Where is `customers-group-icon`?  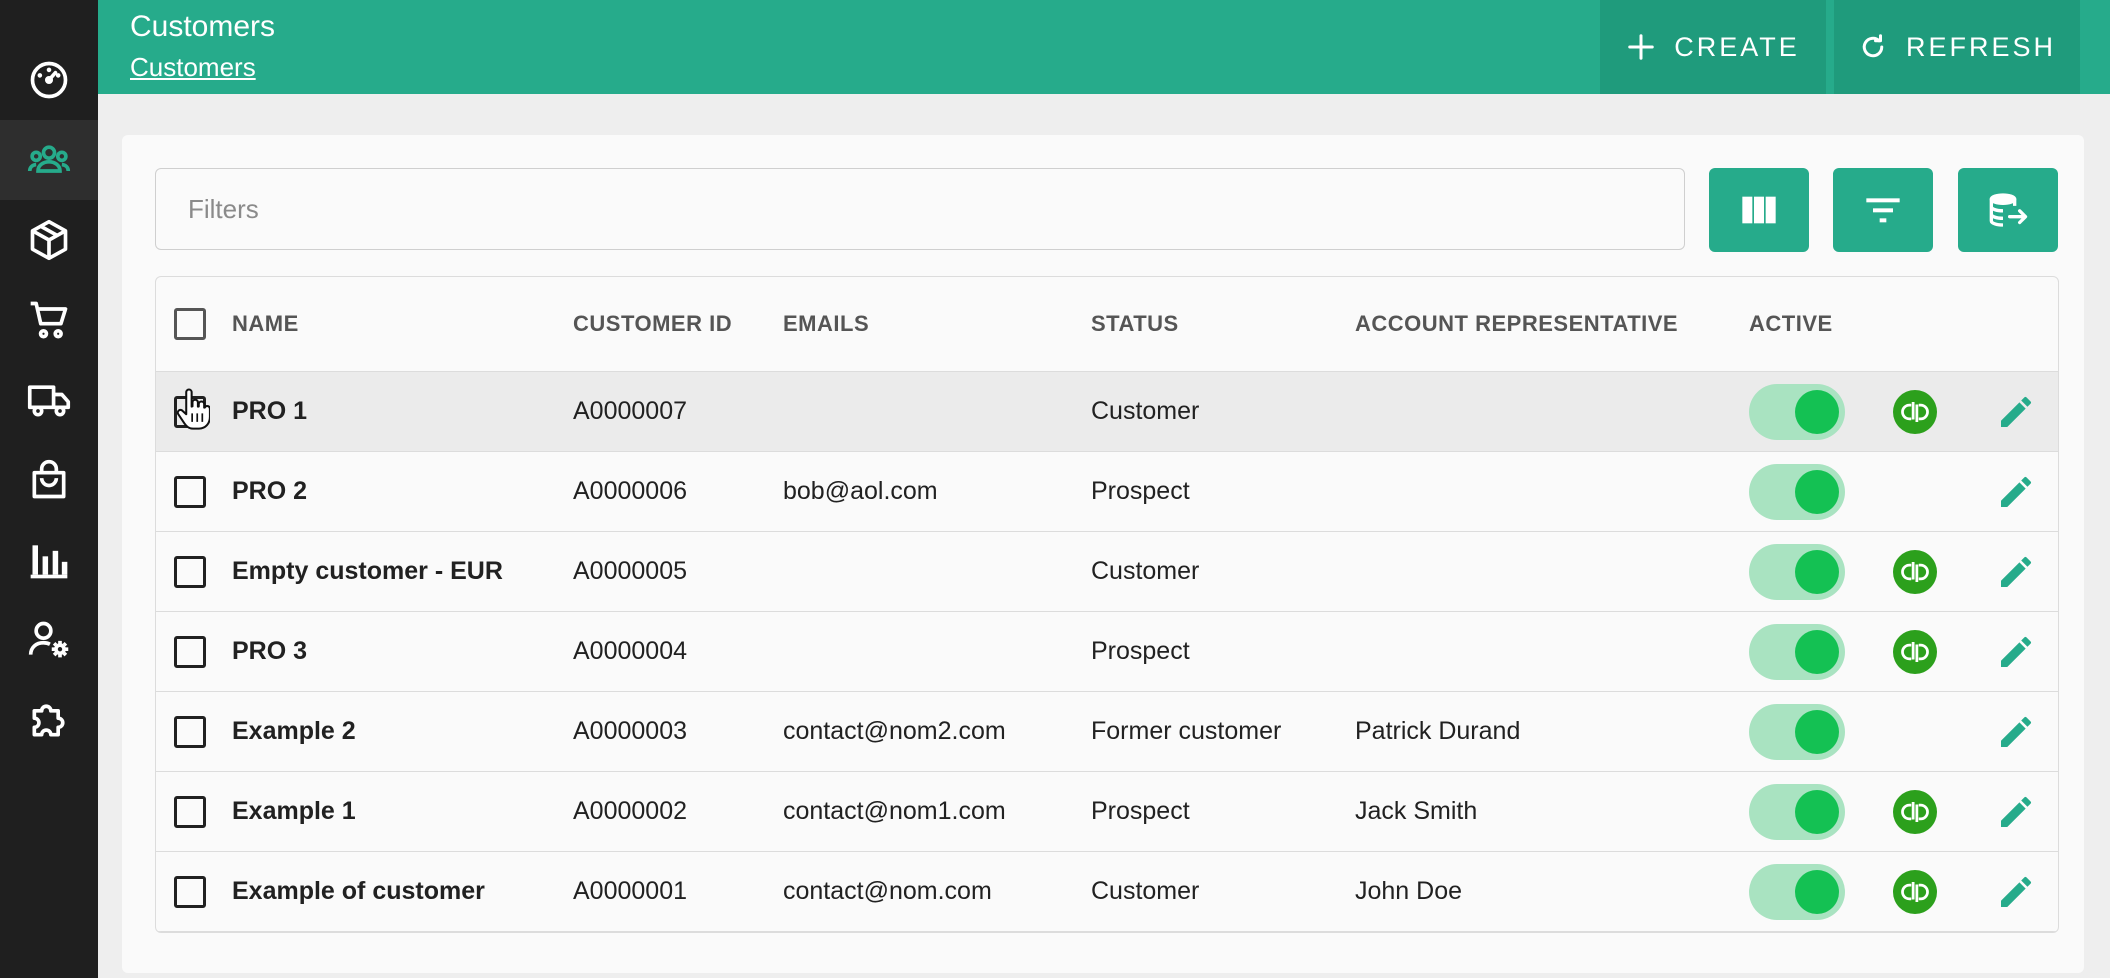 customers-group-icon is located at coordinates (49, 159).